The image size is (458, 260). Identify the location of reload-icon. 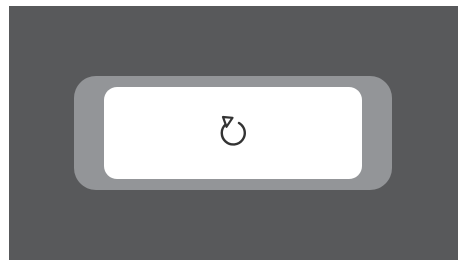
(233, 130).